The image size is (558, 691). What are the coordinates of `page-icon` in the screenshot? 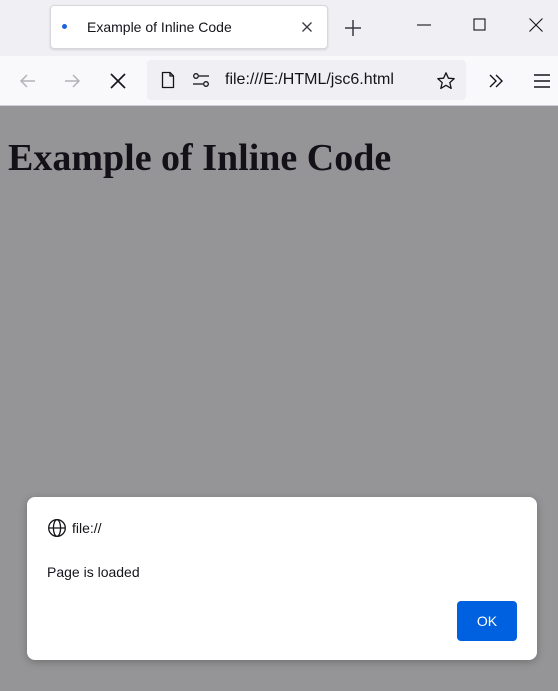 It's located at (168, 80).